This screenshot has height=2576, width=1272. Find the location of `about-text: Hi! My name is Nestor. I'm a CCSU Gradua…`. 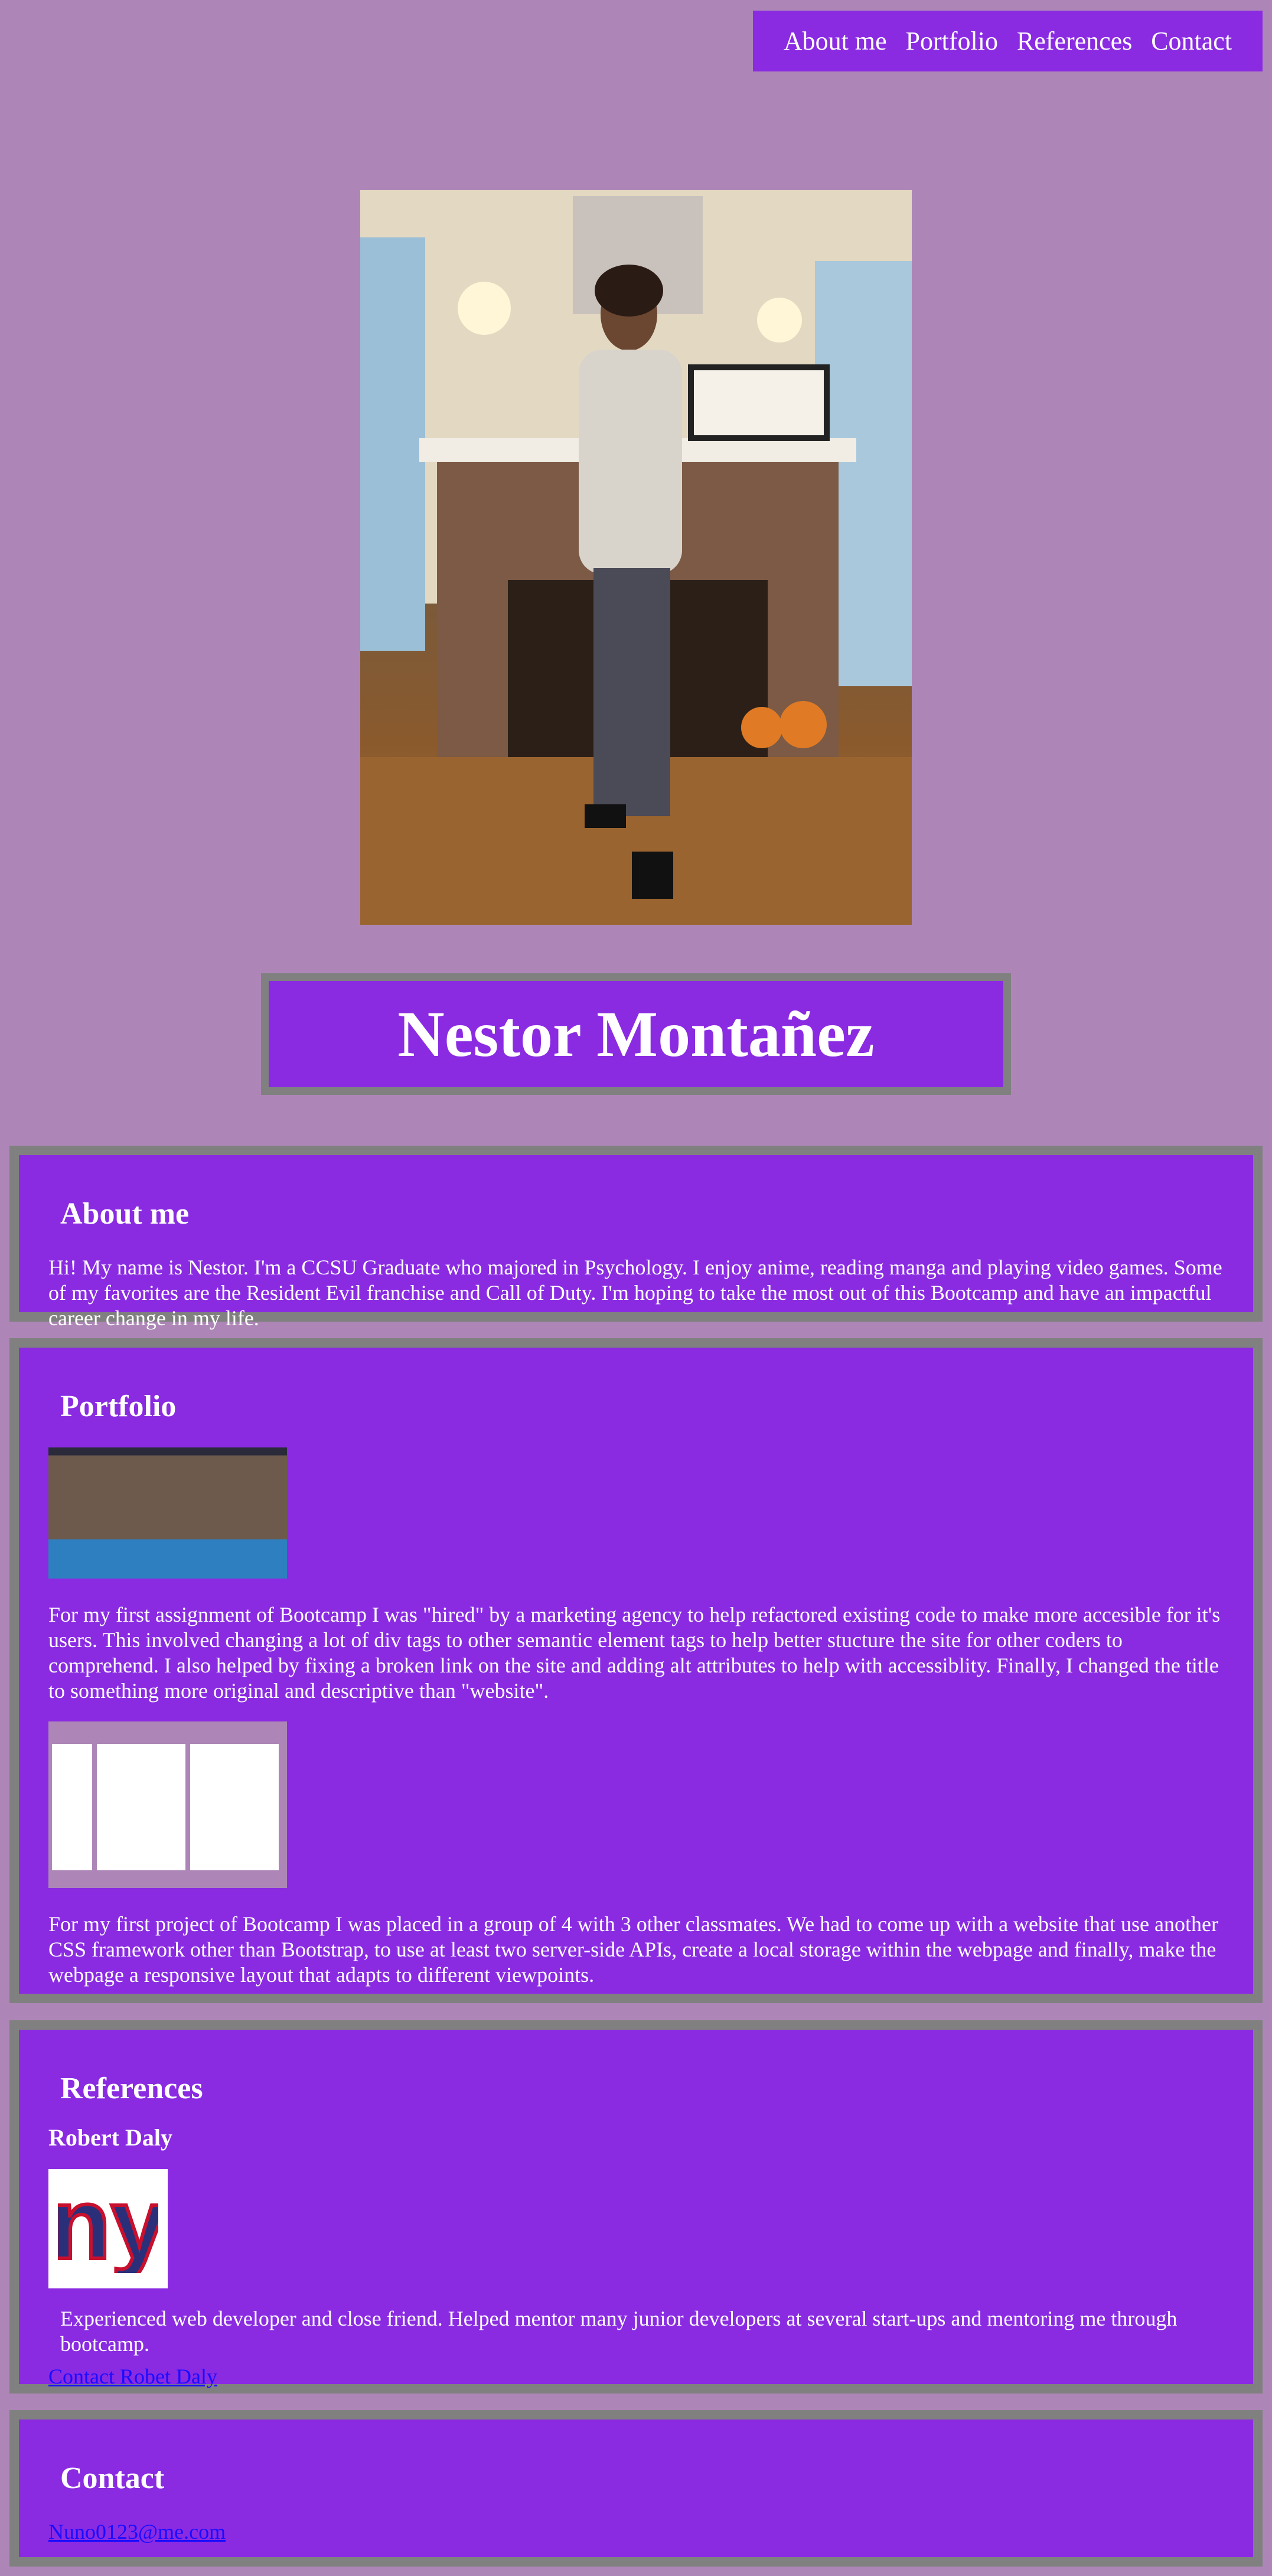

about-text: Hi! My name is Nestor. I'm a CCSU Gradua… is located at coordinates (635, 1293).